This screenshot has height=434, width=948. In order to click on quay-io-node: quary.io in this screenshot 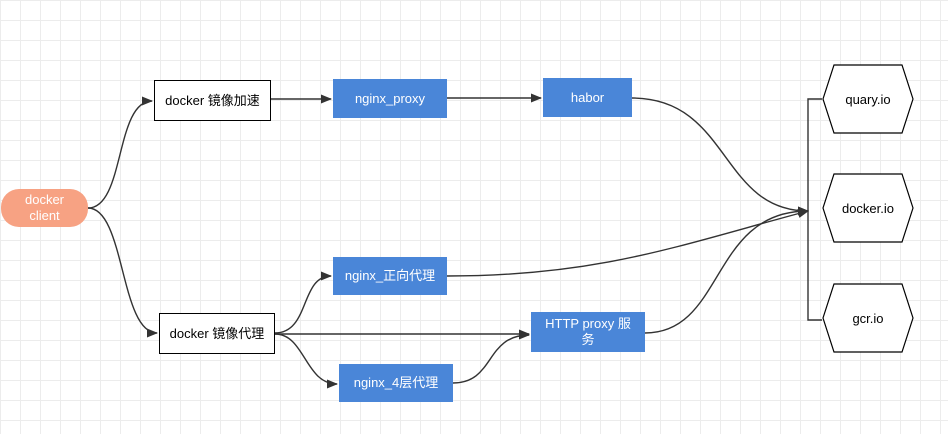, I will do `click(868, 99)`.